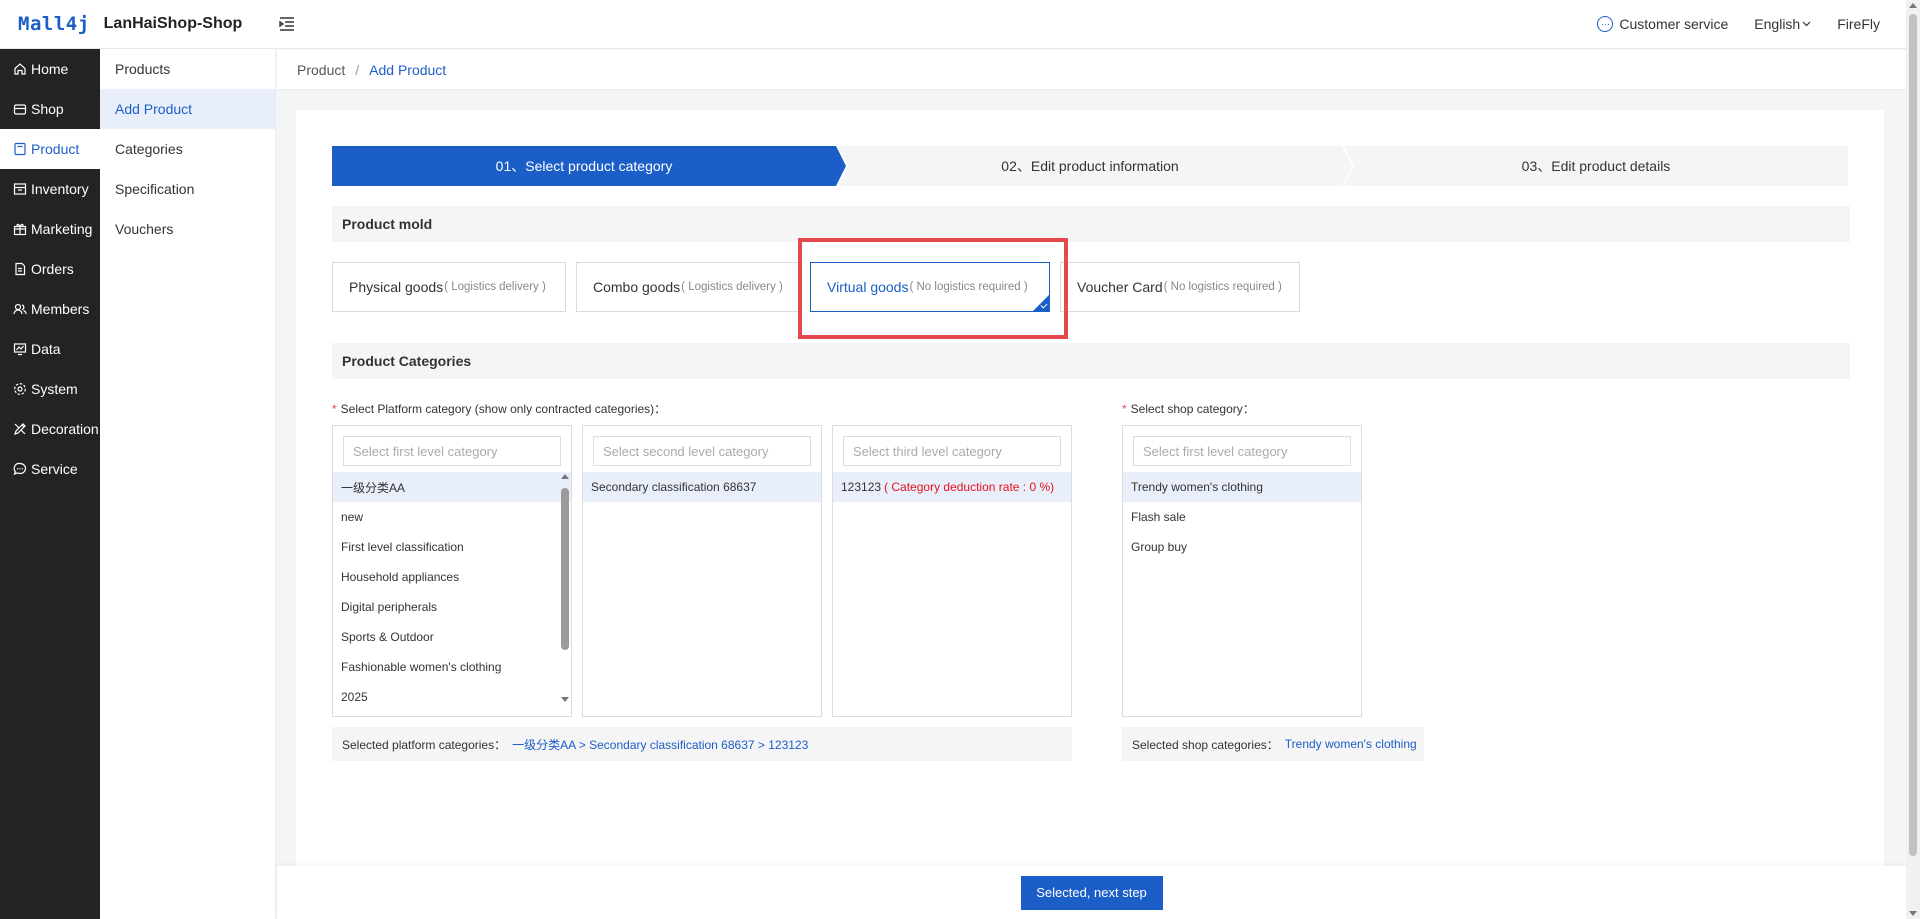  Describe the element at coordinates (50, 189) in the screenshot. I see `sidebar-item-inventory: Inventory` at that location.